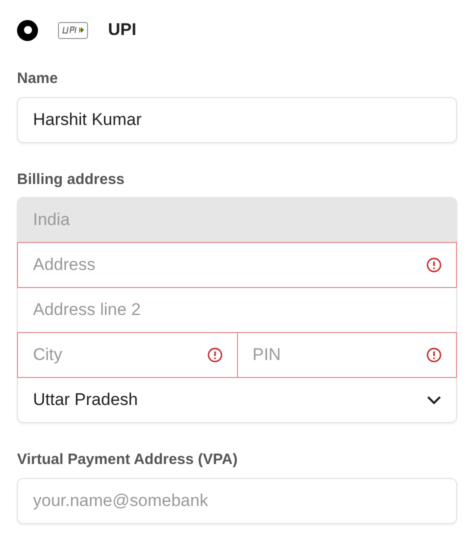 Image resolution: width=474 pixels, height=536 pixels. What do you see at coordinates (127, 355) in the screenshot?
I see `address-field: City` at bounding box center [127, 355].